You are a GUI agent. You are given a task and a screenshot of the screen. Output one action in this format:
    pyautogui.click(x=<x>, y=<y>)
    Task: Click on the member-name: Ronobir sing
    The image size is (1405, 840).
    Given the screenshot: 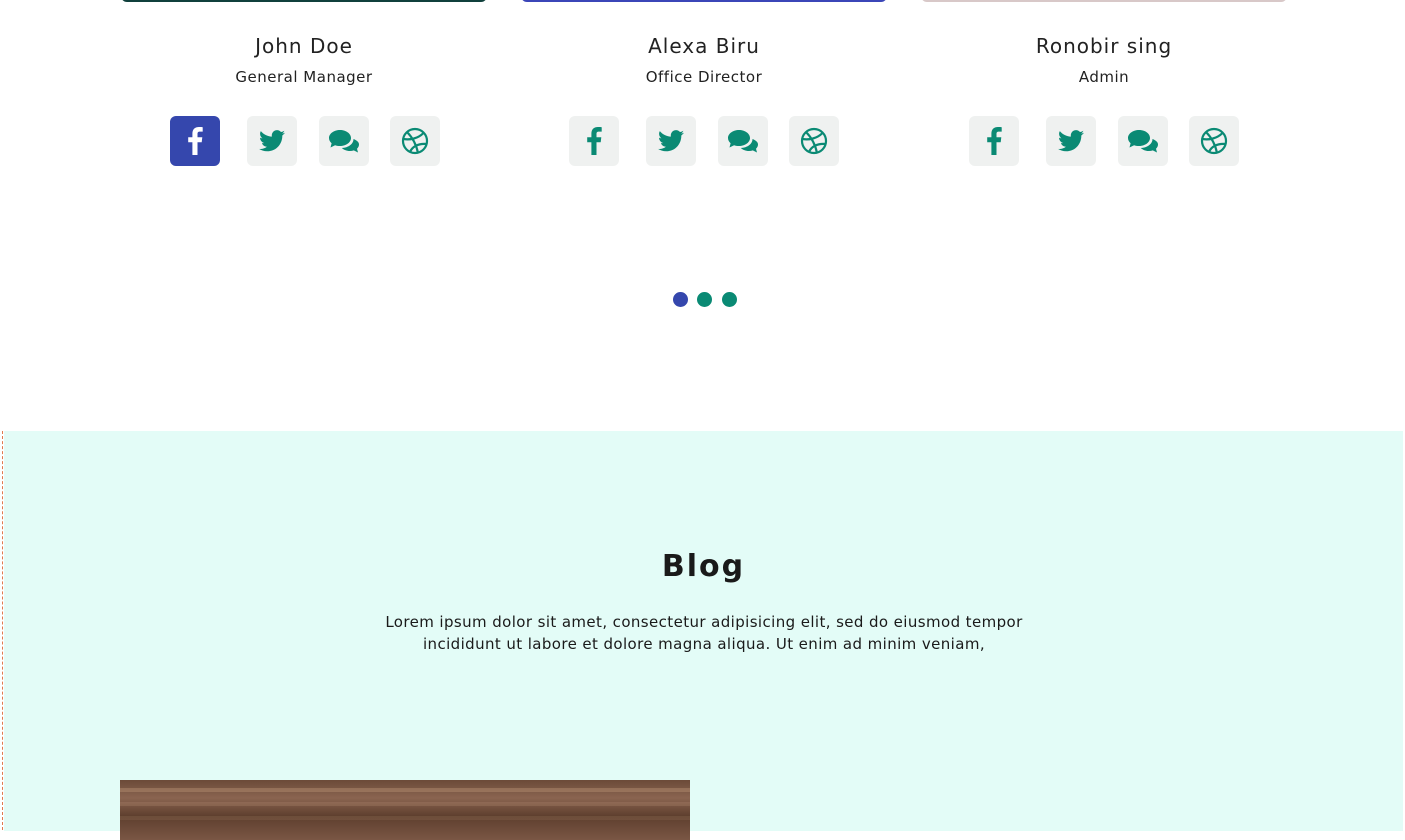 What is the action you would take?
    pyautogui.click(x=1104, y=46)
    